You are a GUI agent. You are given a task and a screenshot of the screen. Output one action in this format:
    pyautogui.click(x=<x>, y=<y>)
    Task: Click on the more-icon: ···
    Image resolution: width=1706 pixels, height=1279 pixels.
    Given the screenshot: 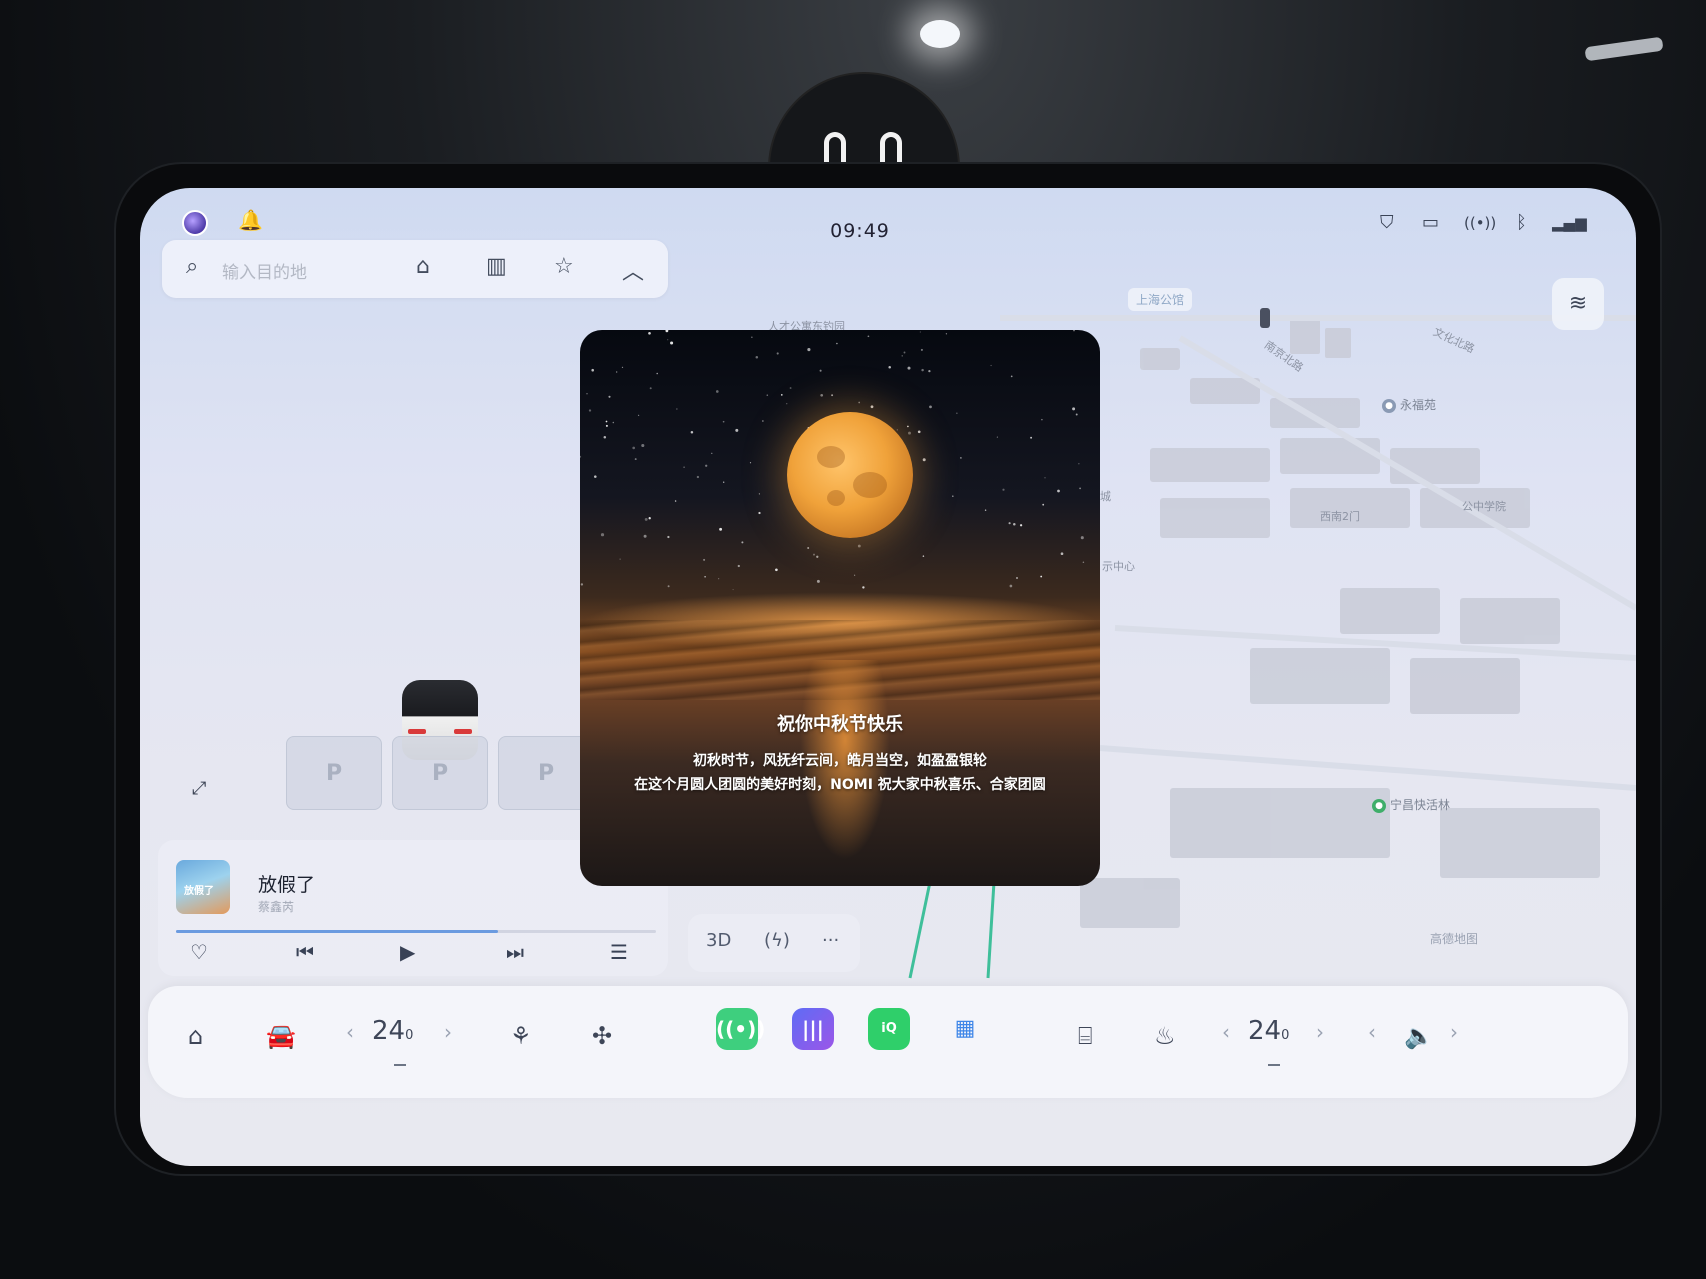 What is the action you would take?
    pyautogui.click(x=830, y=940)
    